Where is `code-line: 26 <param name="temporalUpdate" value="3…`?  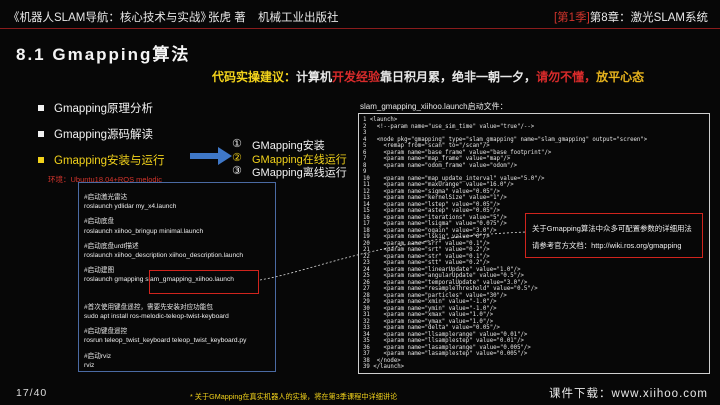
code-line: 26 <param name="temporalUpdate" value="3… is located at coordinates (445, 282).